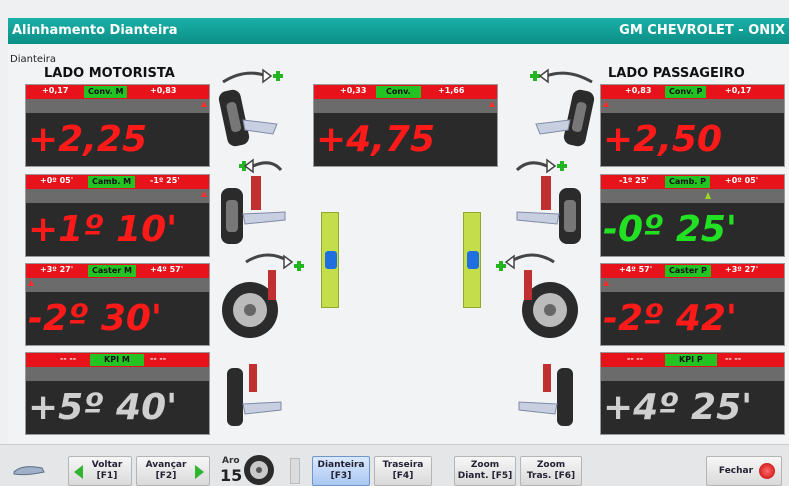 Image resolution: width=789 pixels, height=486 pixels. I want to click on panel-conv-total: +0,33 Conv. +1,66 +4,75, so click(405, 125).